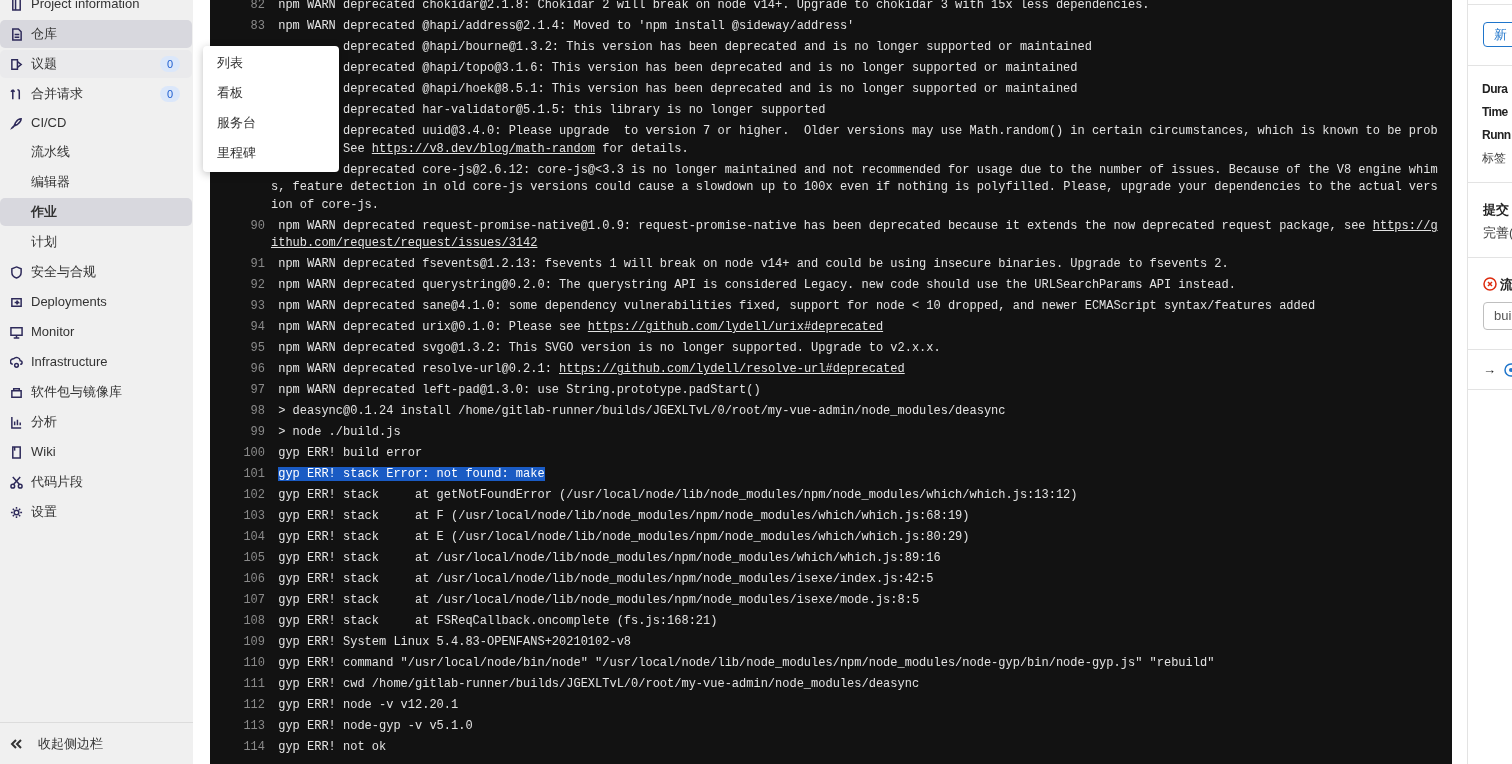 The image size is (1512, 764). Describe the element at coordinates (16, 64) in the screenshot. I see `issue-icon` at that location.